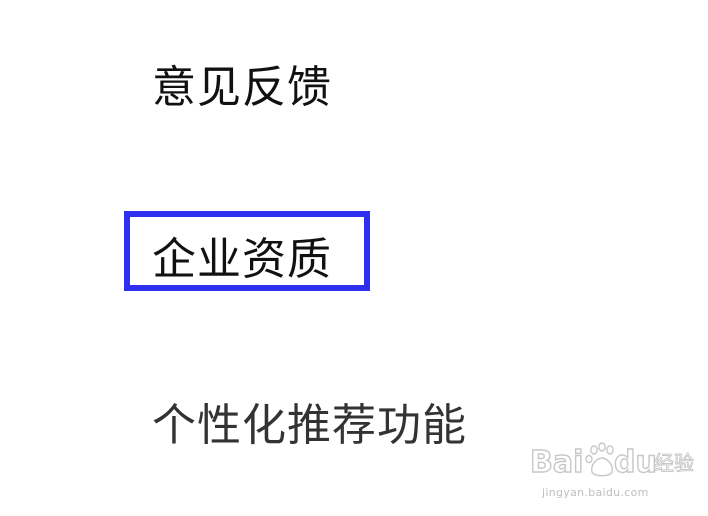 Image resolution: width=708 pixels, height=516 pixels. I want to click on svg-text: du, so click(635, 462).